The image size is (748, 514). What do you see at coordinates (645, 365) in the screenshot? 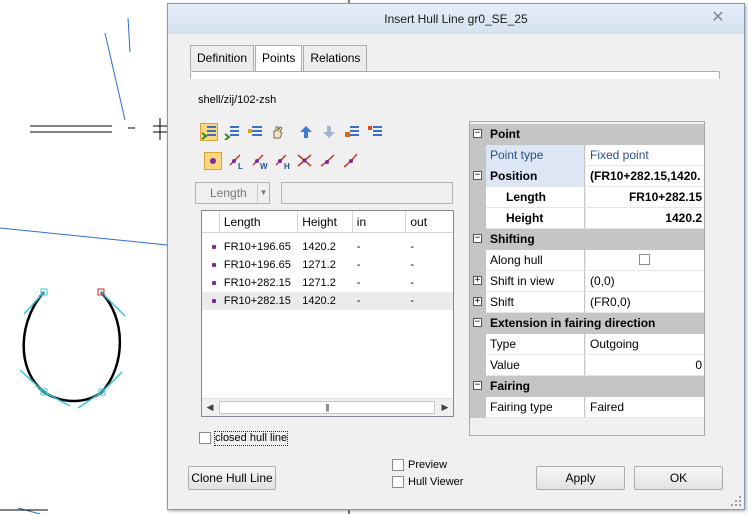
I see `property-value: 0` at bounding box center [645, 365].